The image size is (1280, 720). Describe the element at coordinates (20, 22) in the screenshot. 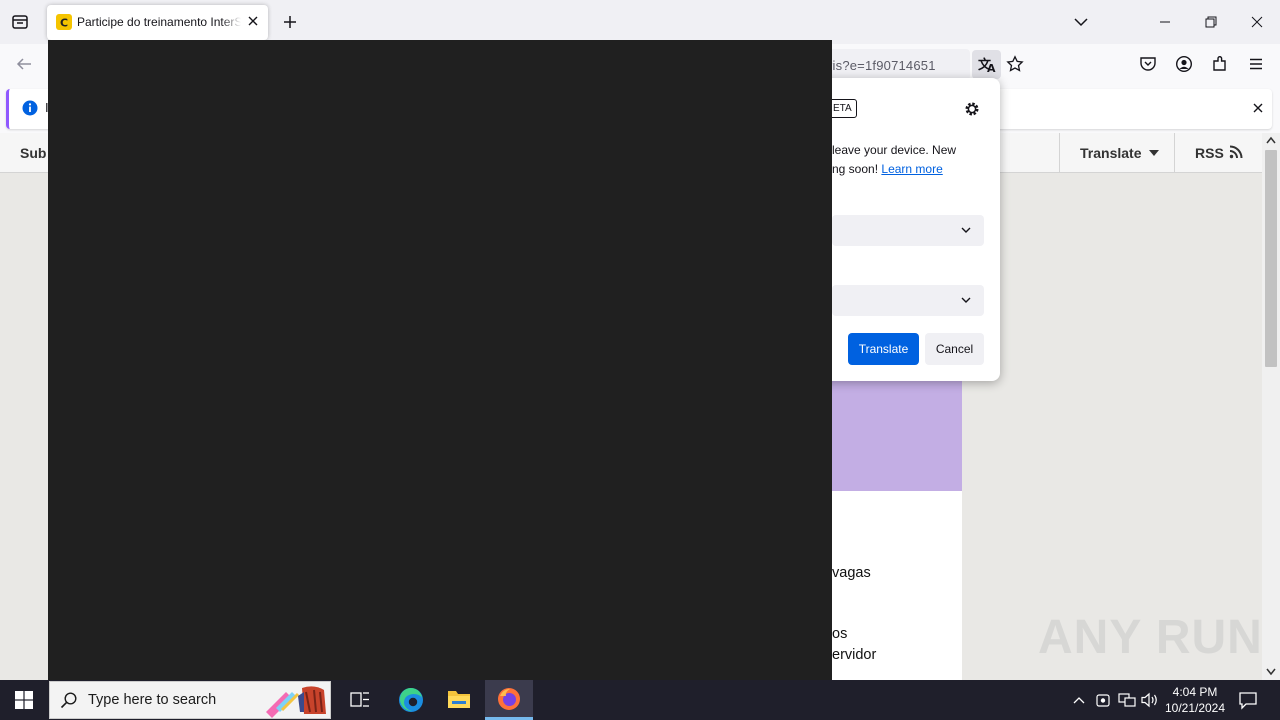

I see `firefox-view-icon` at that location.